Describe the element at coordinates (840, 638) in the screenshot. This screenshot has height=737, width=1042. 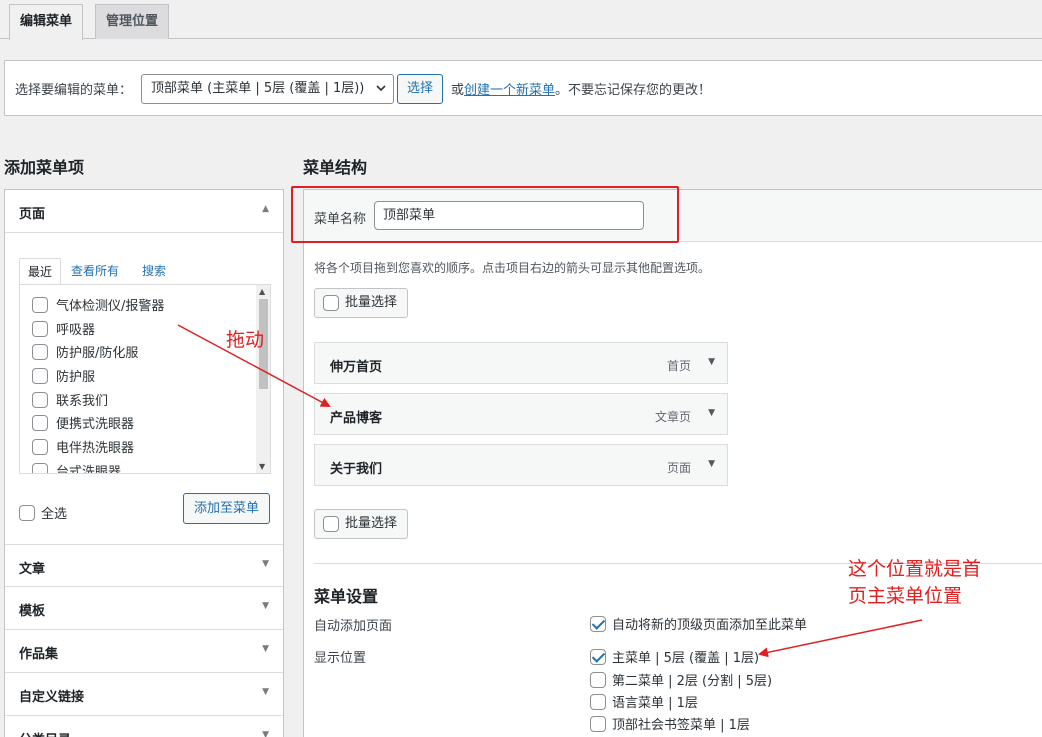
I see `location-arrow` at that location.